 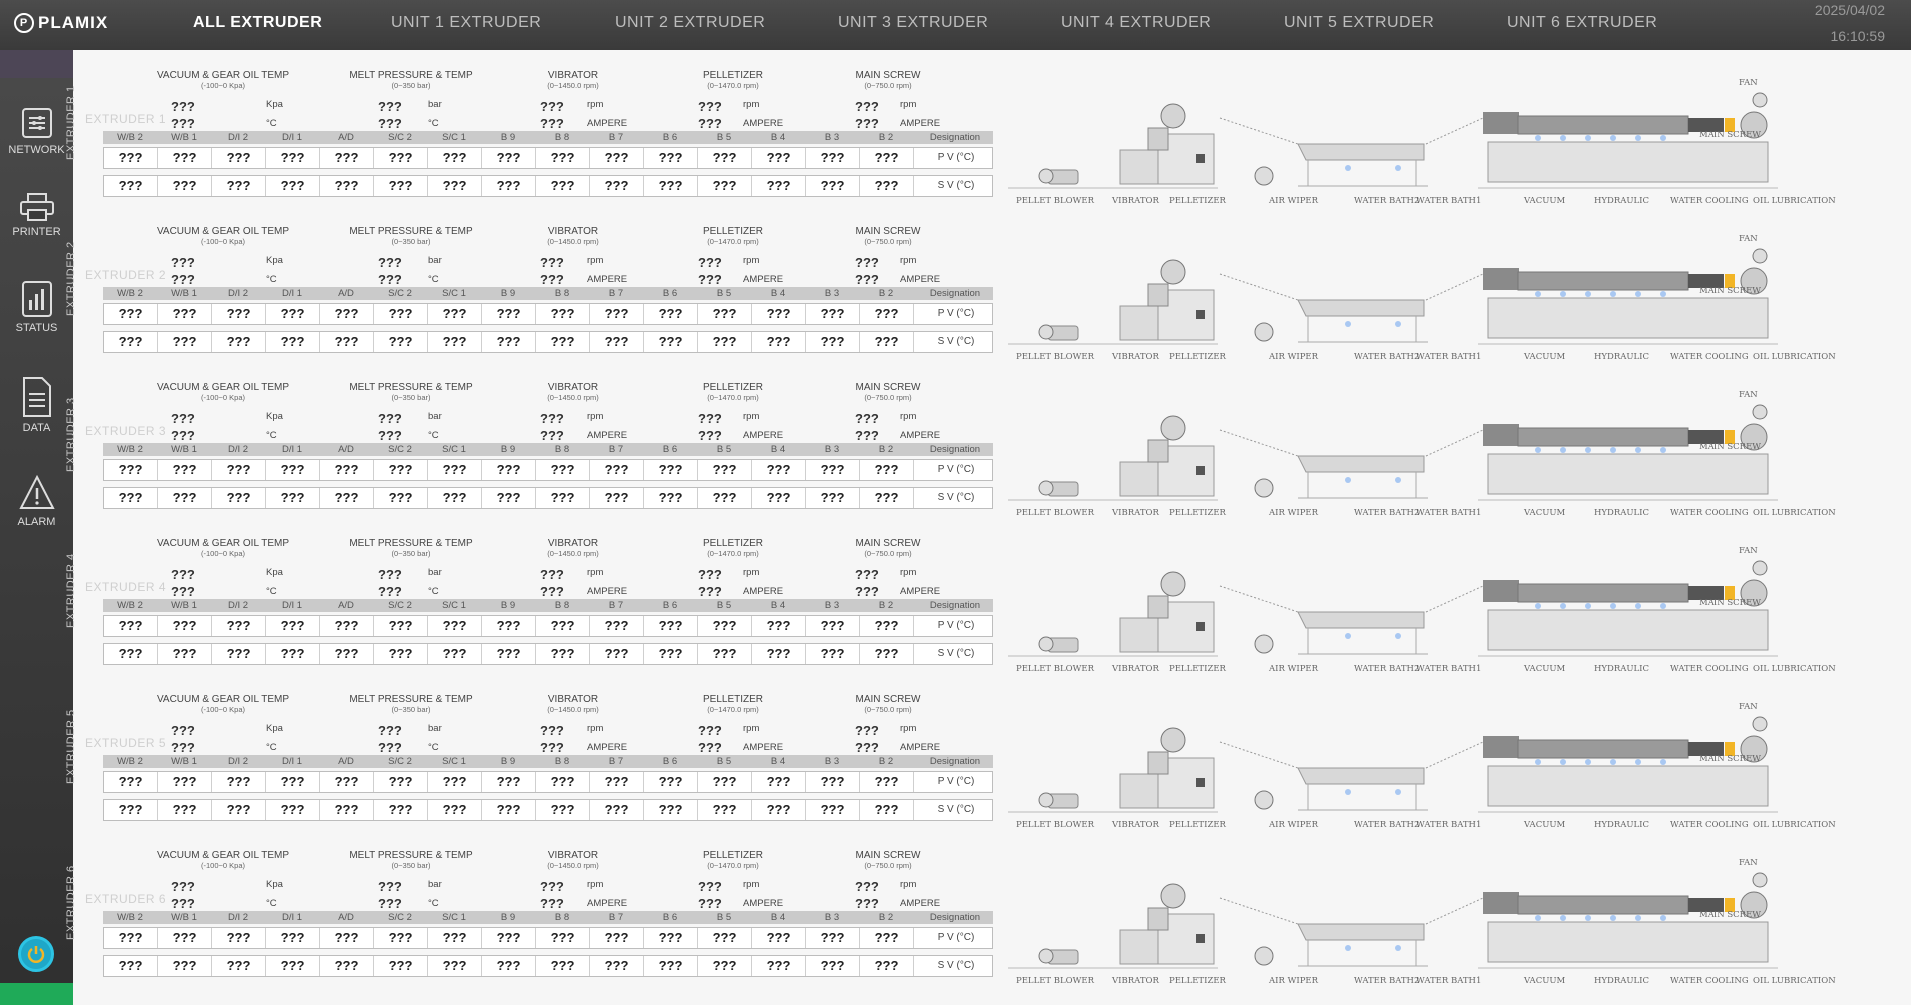 I want to click on sidebar-status-button: STATUS, so click(x=36, y=320).